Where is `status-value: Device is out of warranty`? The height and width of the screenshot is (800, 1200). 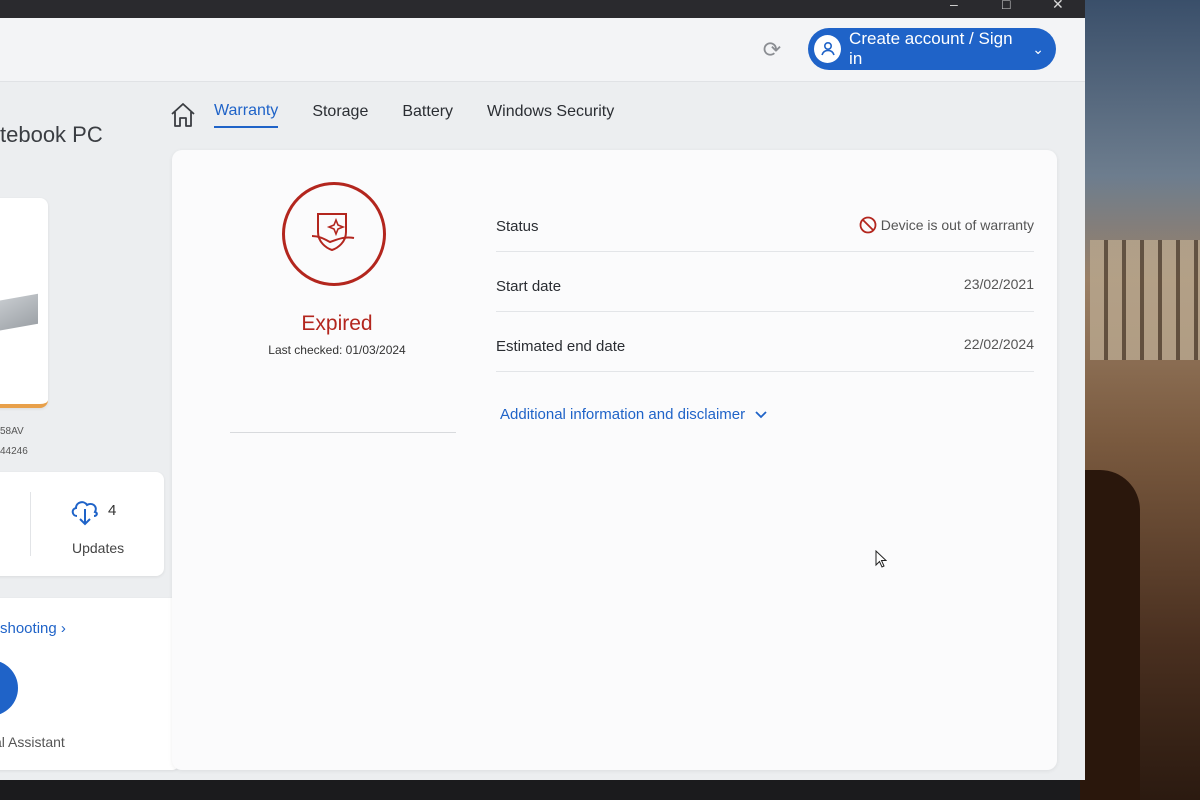
status-value: Device is out of warranty is located at coordinates (946, 225).